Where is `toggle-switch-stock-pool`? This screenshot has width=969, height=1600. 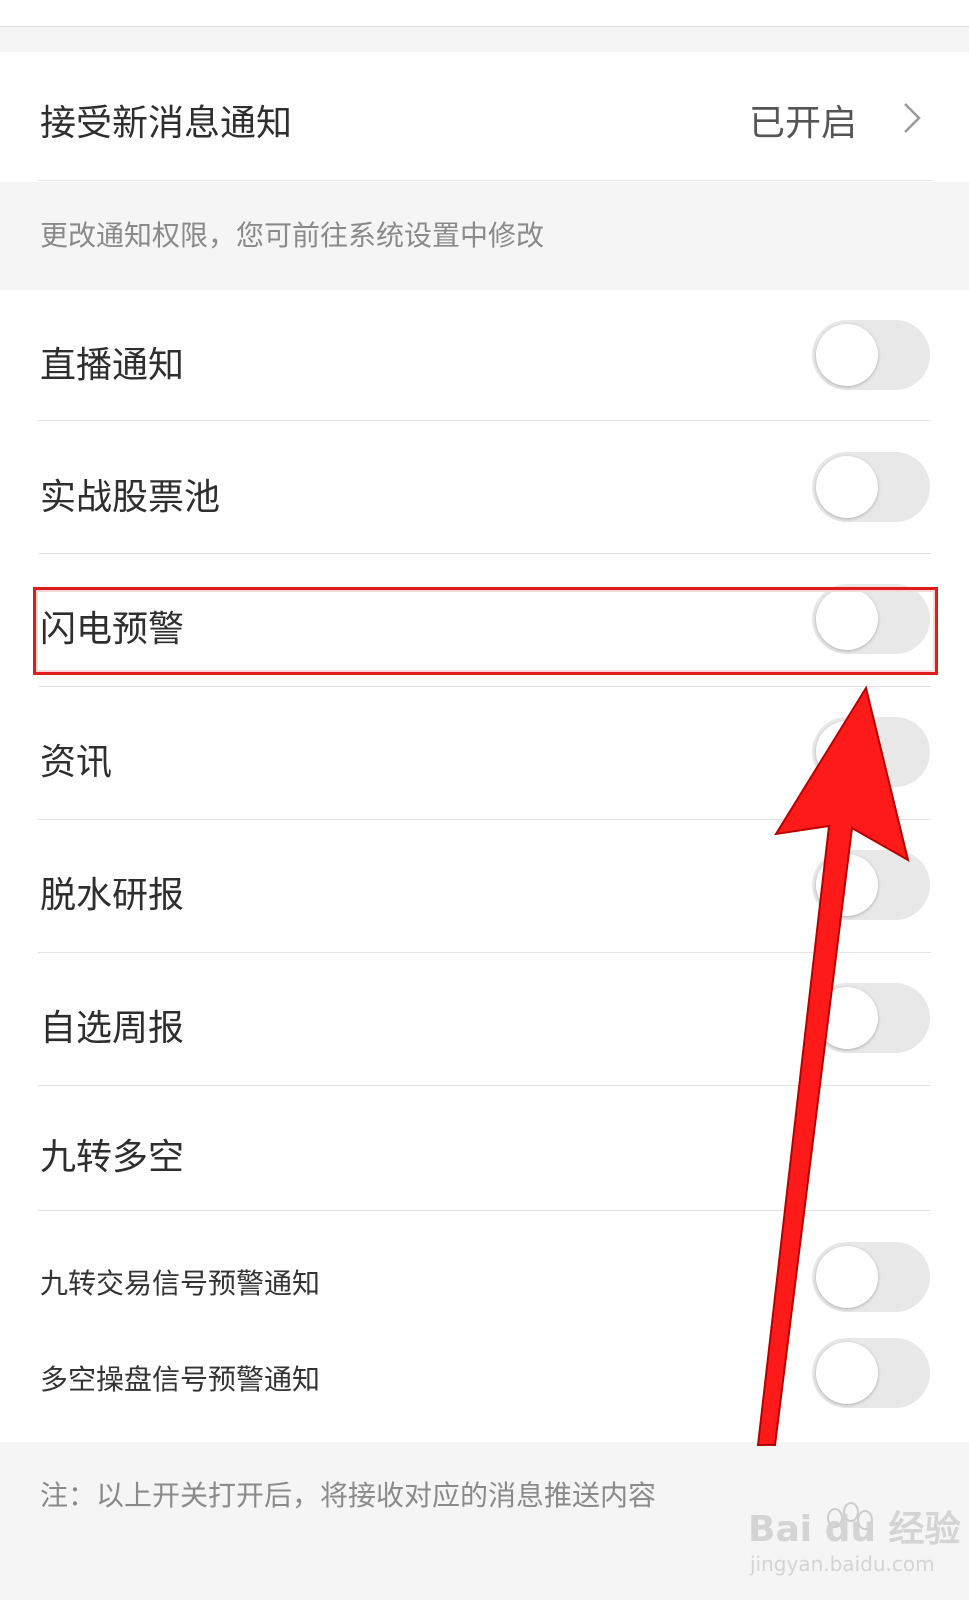
toggle-switch-stock-pool is located at coordinates (871, 487).